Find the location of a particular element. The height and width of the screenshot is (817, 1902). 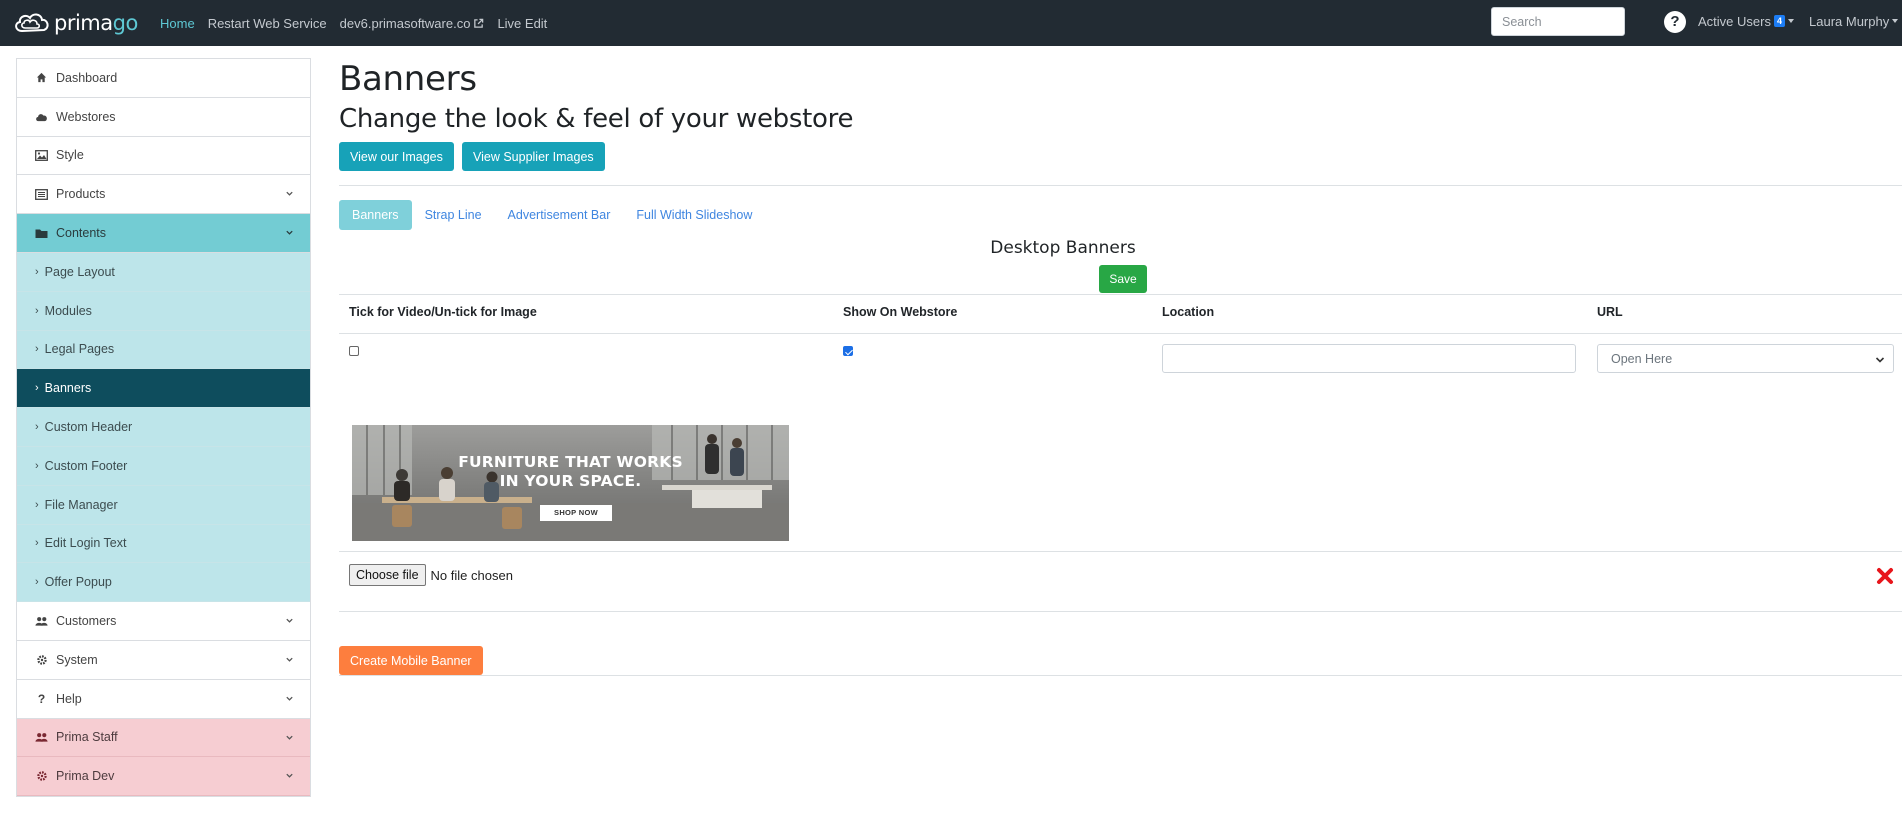

tab-full-width-slideshow: Full Width Slideshow is located at coordinates (694, 215).